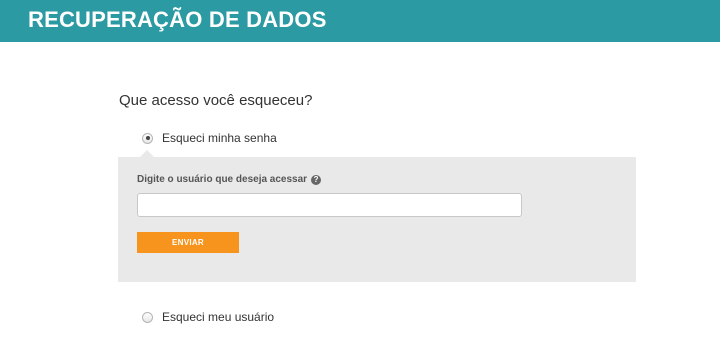 The image size is (720, 345). Describe the element at coordinates (147, 138) in the screenshot. I see `radio-forgot-password` at that location.